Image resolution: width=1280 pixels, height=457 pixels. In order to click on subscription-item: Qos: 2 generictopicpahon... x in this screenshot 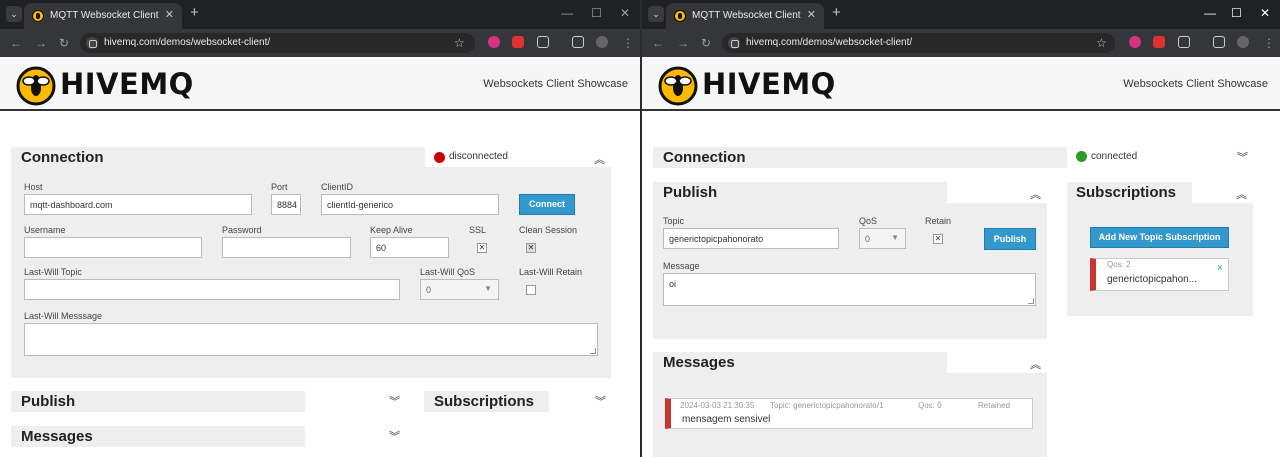, I will do `click(1159, 274)`.